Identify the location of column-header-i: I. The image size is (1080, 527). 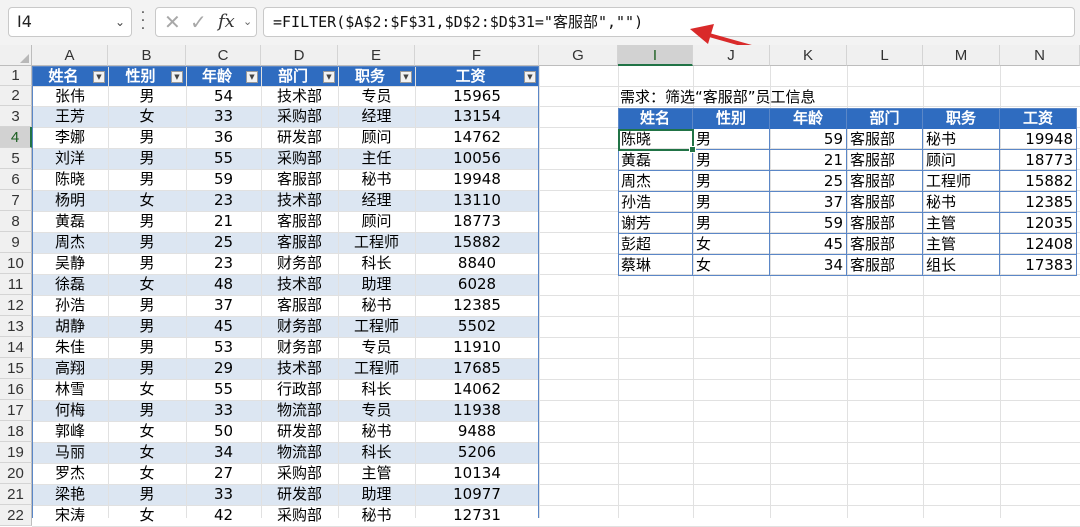
(655, 55).